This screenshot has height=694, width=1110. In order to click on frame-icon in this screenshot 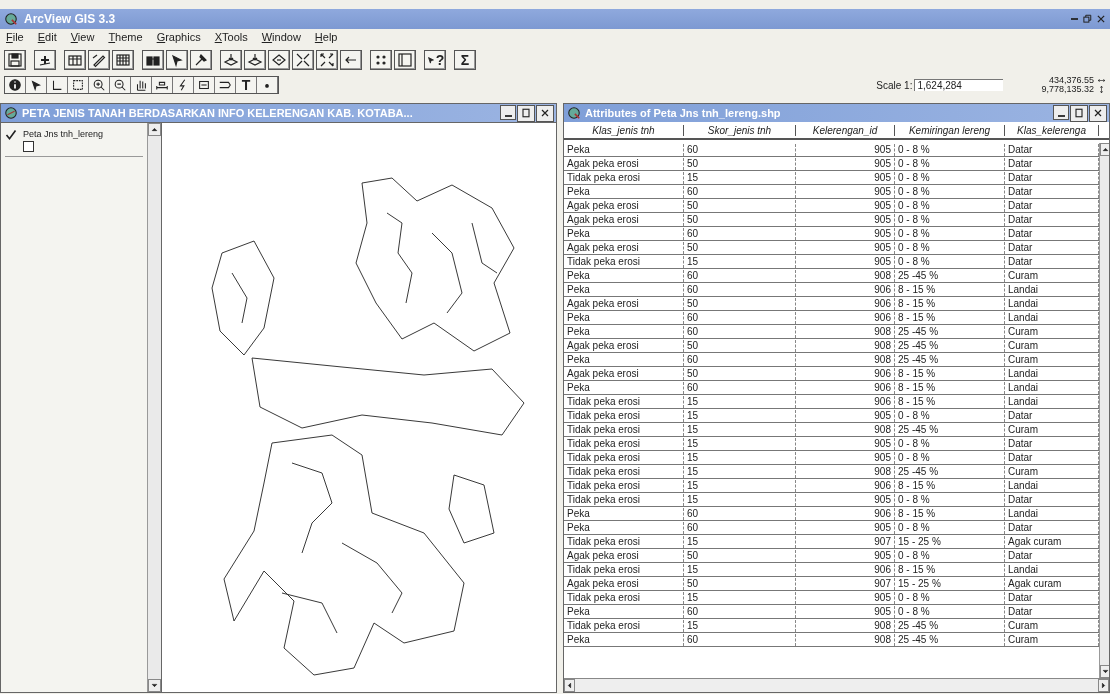, I will do `click(405, 60)`.